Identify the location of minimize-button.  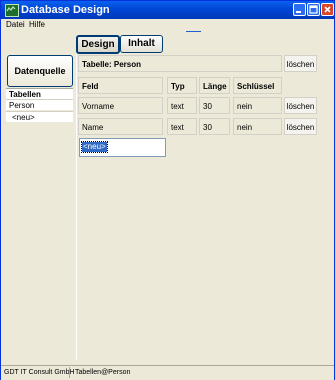
(299, 9).